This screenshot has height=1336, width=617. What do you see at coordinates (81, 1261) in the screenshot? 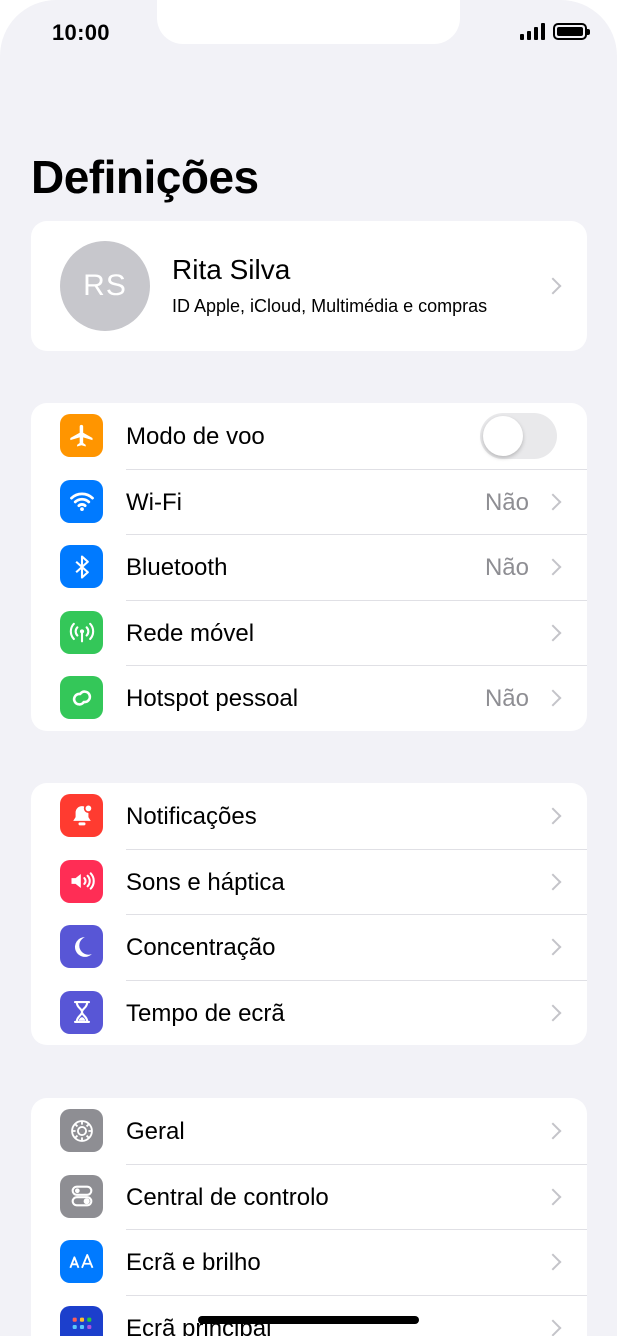
I see `text-size-icon` at bounding box center [81, 1261].